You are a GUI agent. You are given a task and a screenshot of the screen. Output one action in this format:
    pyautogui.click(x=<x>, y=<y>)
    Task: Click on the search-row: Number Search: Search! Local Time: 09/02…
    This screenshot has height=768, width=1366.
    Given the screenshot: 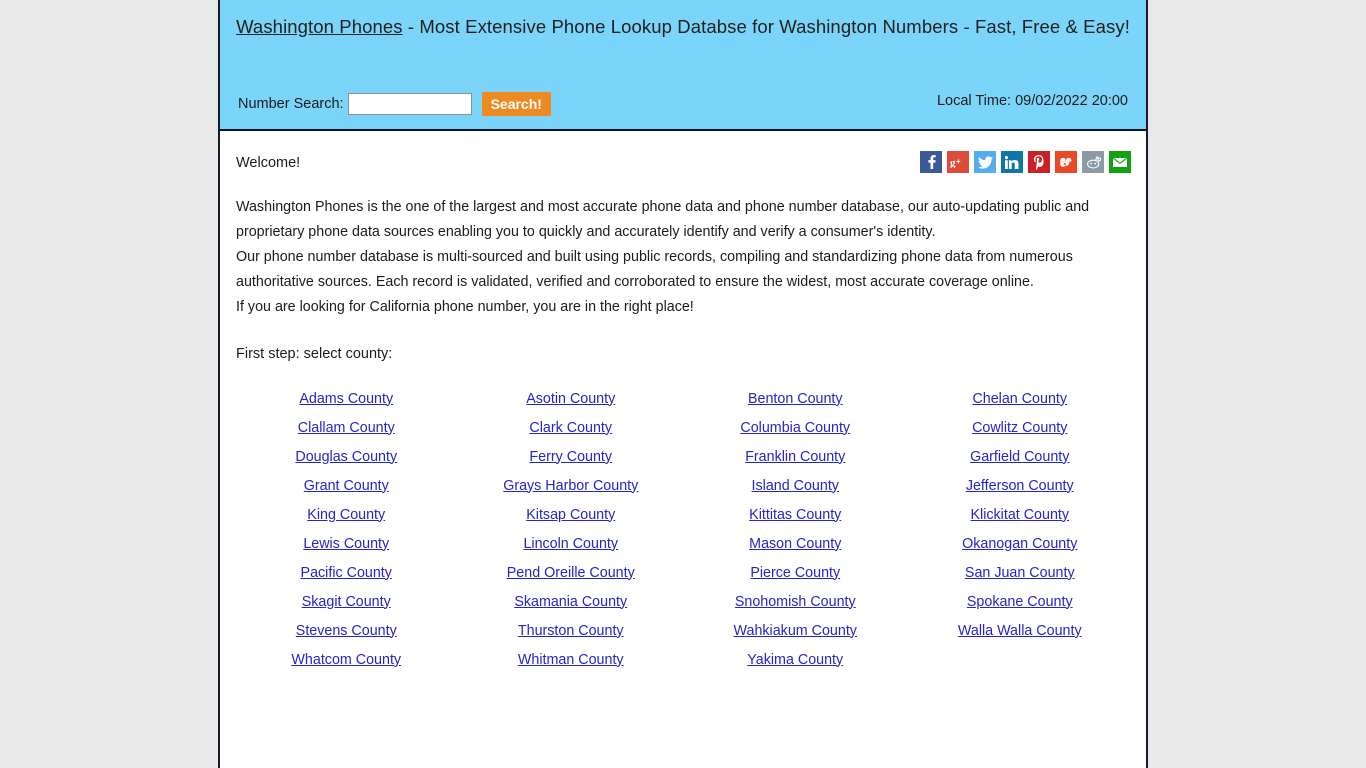 What is the action you would take?
    pyautogui.click(x=683, y=105)
    